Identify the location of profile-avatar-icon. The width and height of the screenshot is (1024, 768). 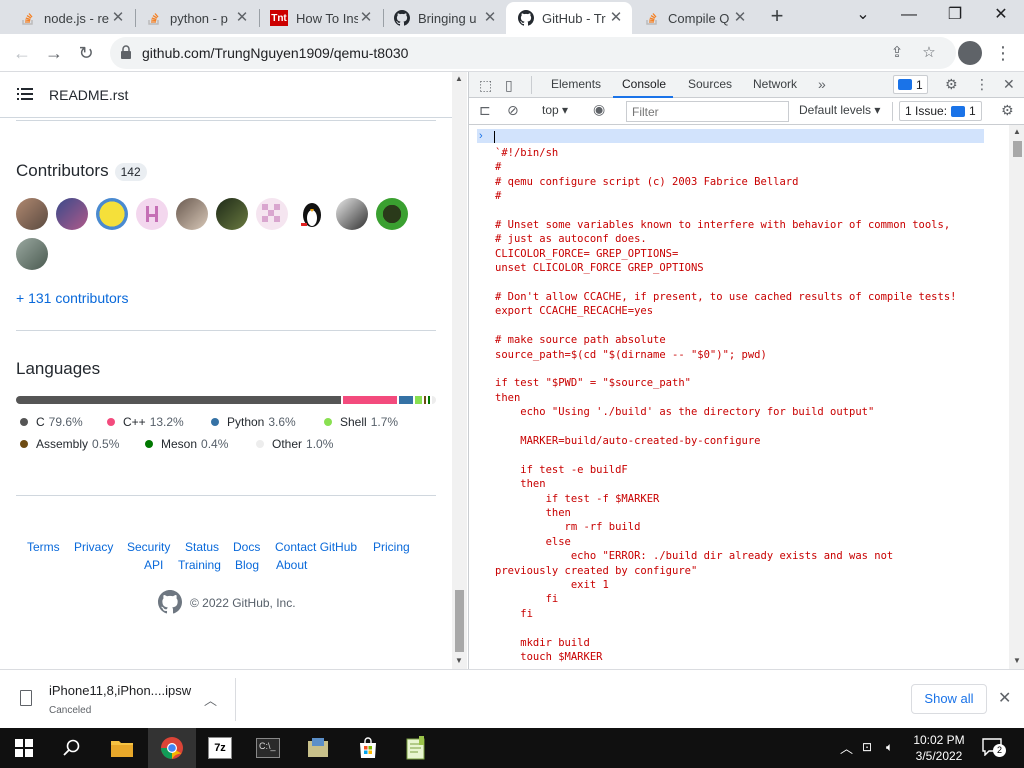
(970, 53).